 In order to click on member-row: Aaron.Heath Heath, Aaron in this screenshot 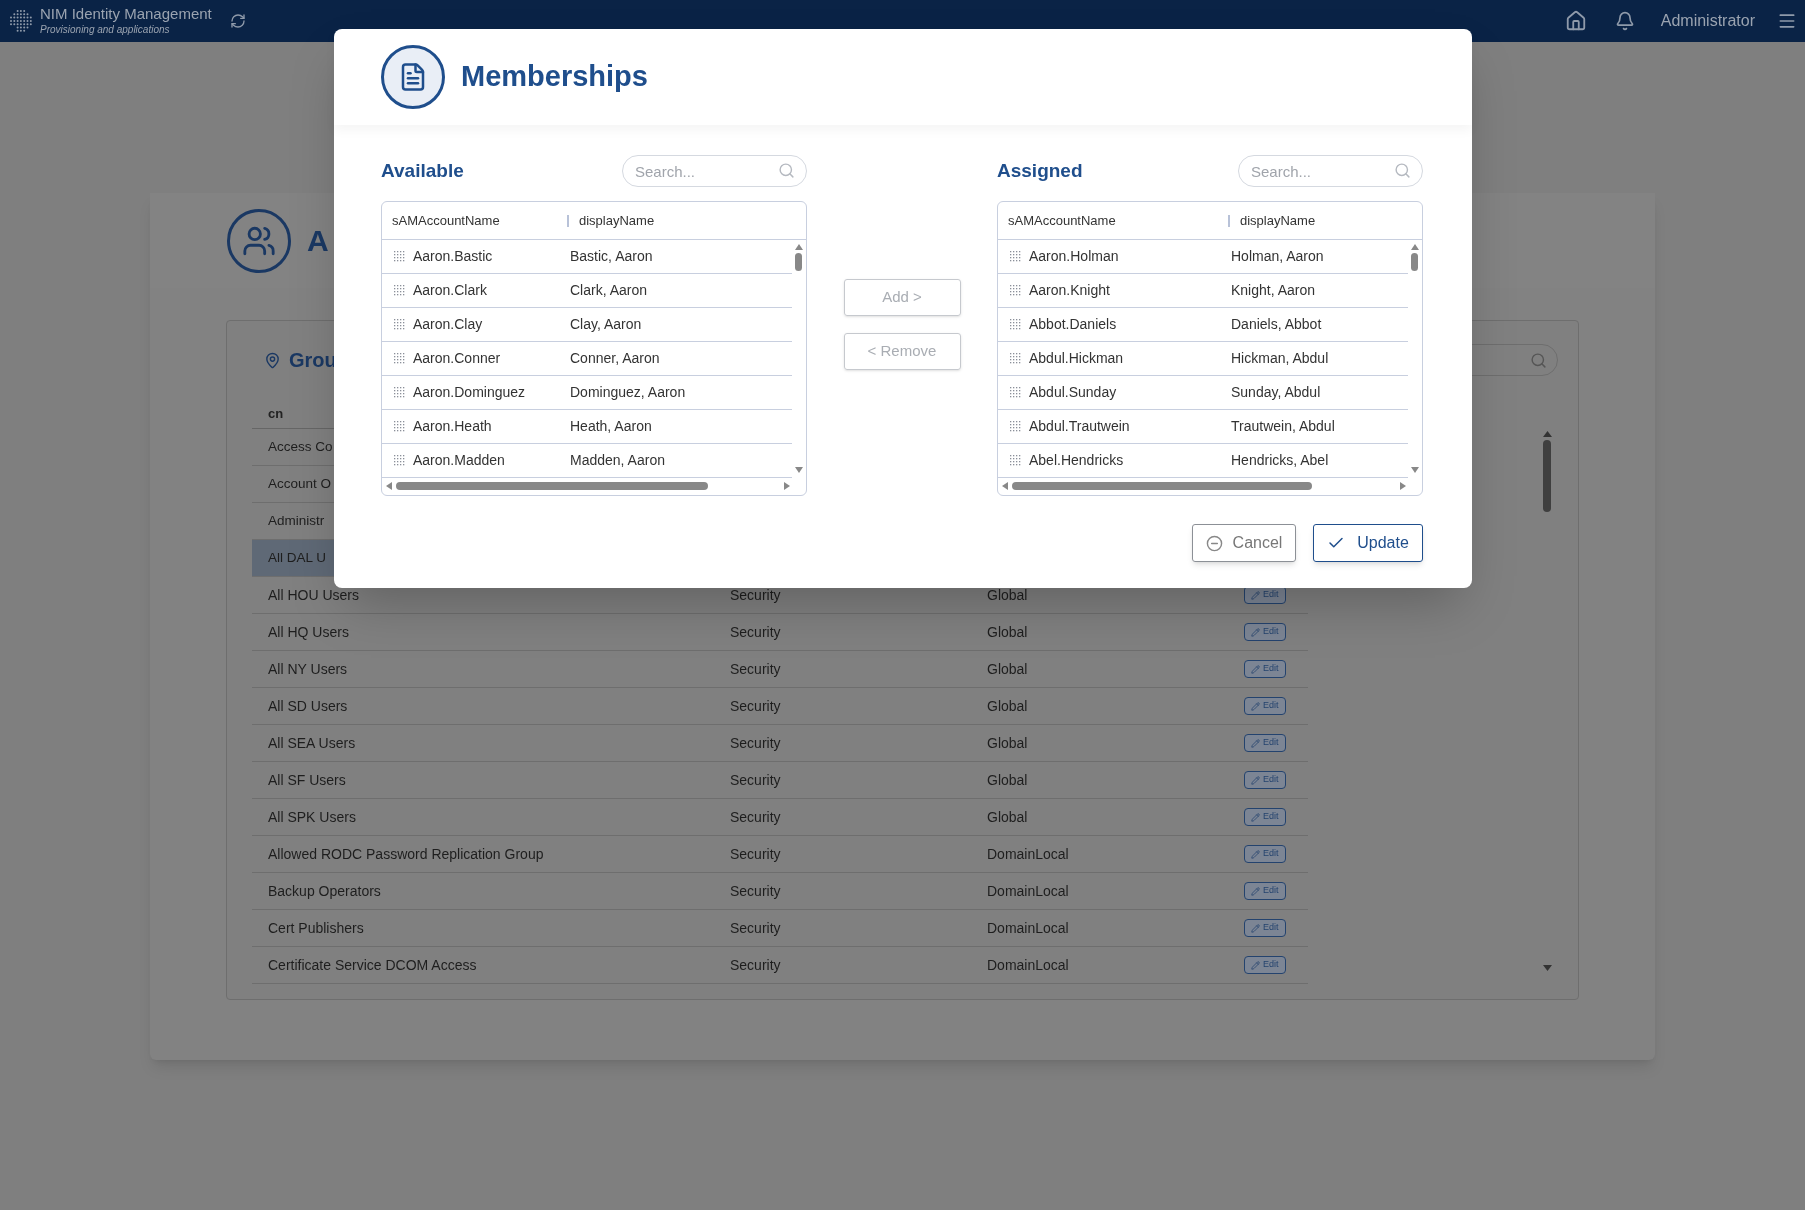, I will do `click(587, 427)`.